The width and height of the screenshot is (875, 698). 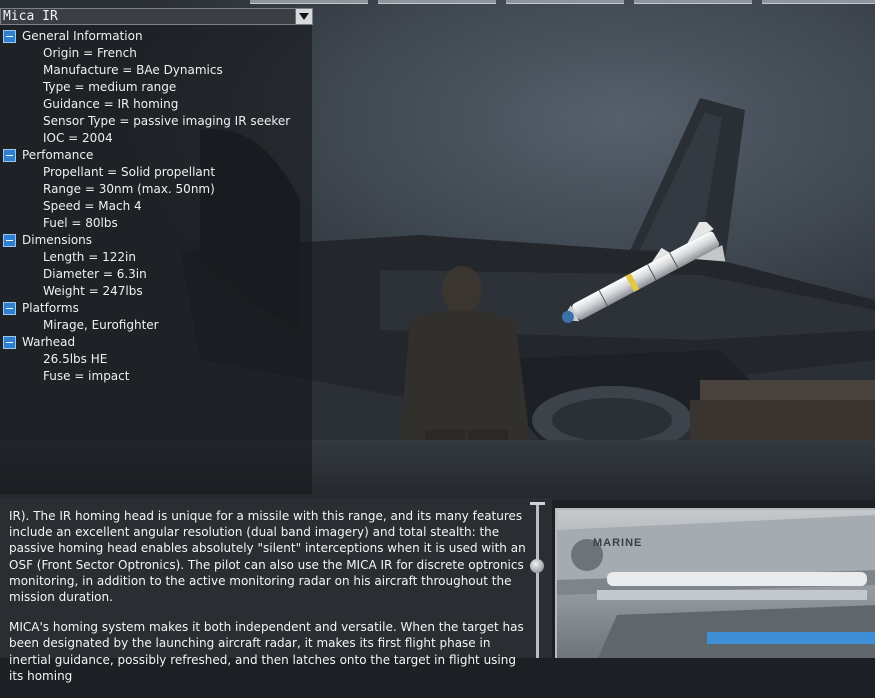 I want to click on weapon-selector: Mica IR, so click(x=156, y=16).